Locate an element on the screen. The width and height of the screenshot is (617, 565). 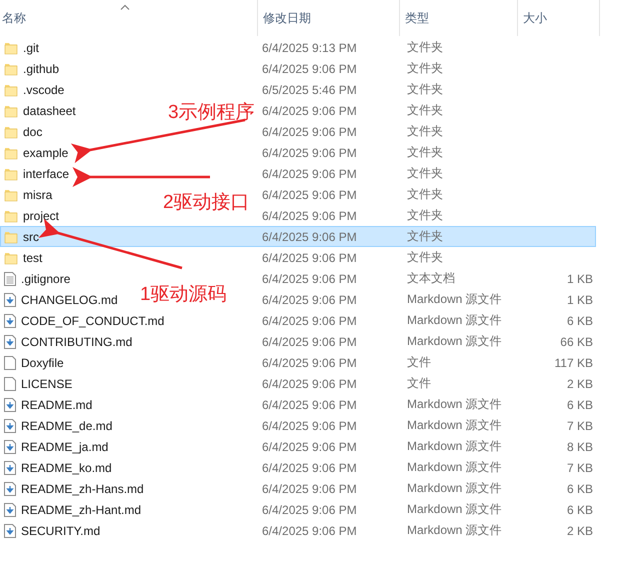
file-name: .vscode is located at coordinates (43, 89).